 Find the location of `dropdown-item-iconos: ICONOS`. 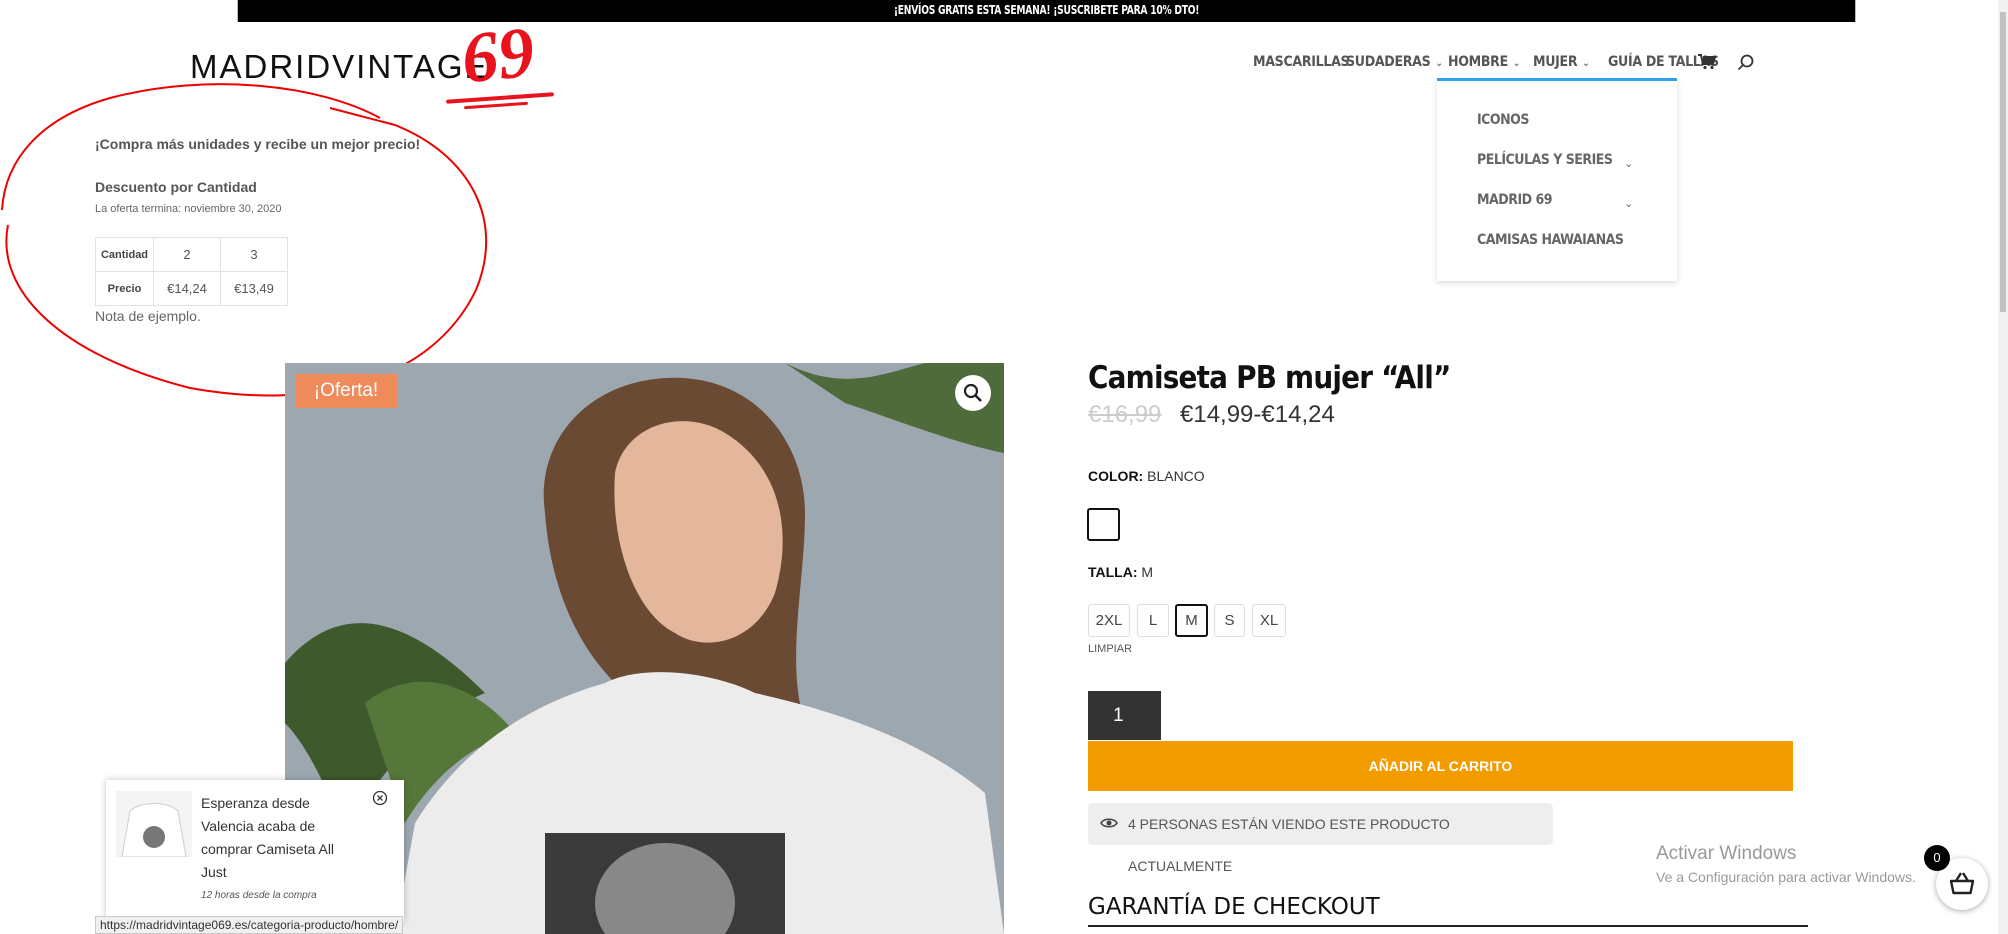

dropdown-item-iconos: ICONOS is located at coordinates (1503, 120).